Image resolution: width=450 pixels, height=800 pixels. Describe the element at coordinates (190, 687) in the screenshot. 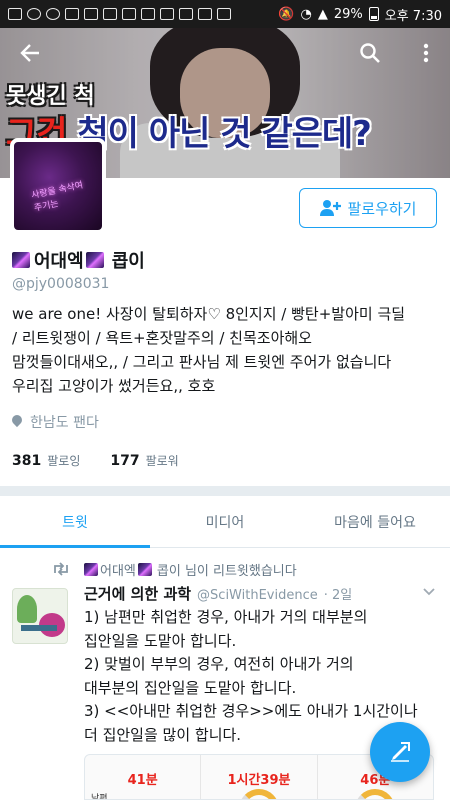

I see `tweet-line: 대부분의 집안일을 도맡아 합니다.` at that location.